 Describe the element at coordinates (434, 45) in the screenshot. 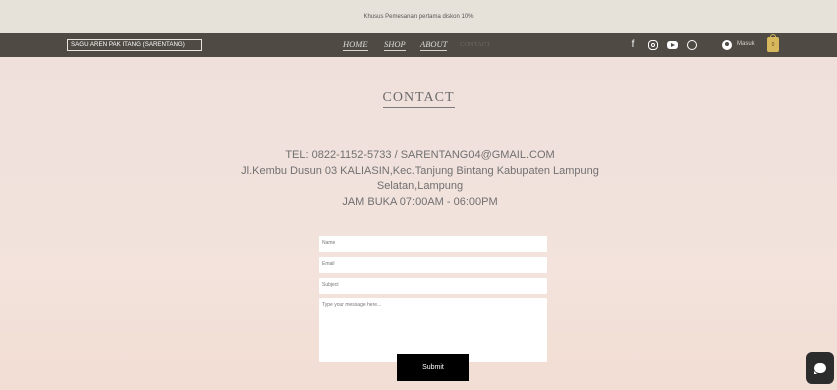

I see `nav-about: ABOUT` at that location.